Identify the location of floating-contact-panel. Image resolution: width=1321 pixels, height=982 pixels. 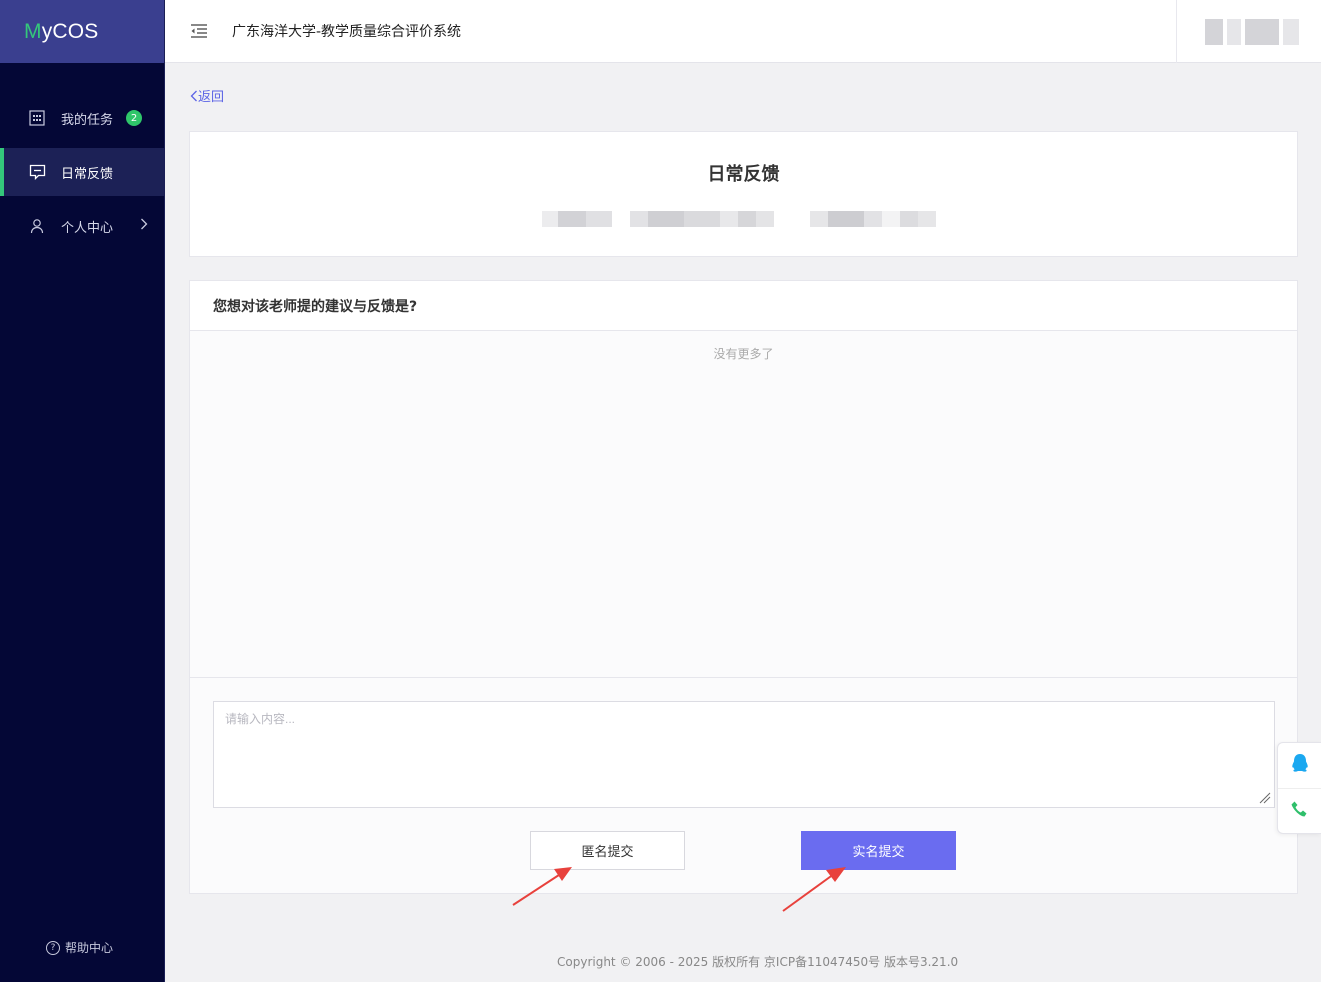
(1299, 788).